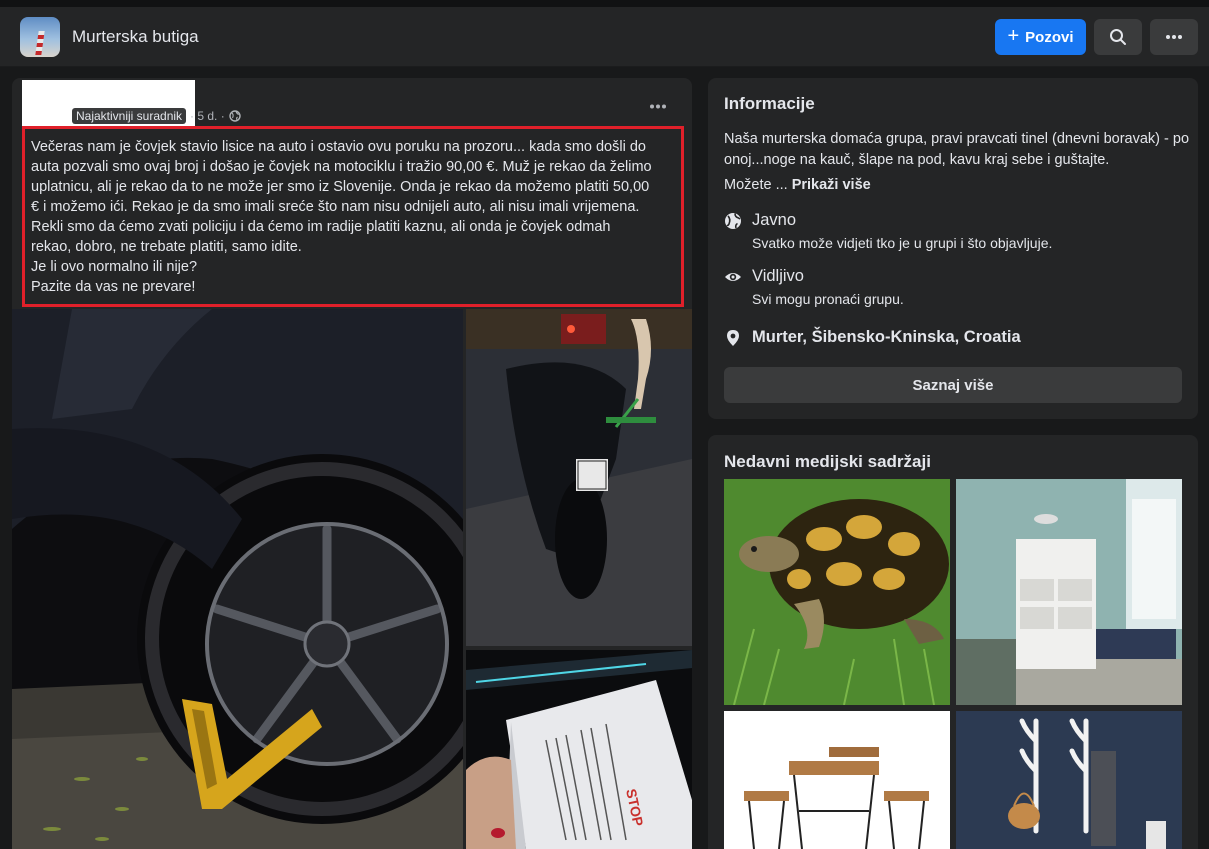 This screenshot has width=1209, height=849. Describe the element at coordinates (837, 592) in the screenshot. I see `media-thumb-tortoise` at that location.